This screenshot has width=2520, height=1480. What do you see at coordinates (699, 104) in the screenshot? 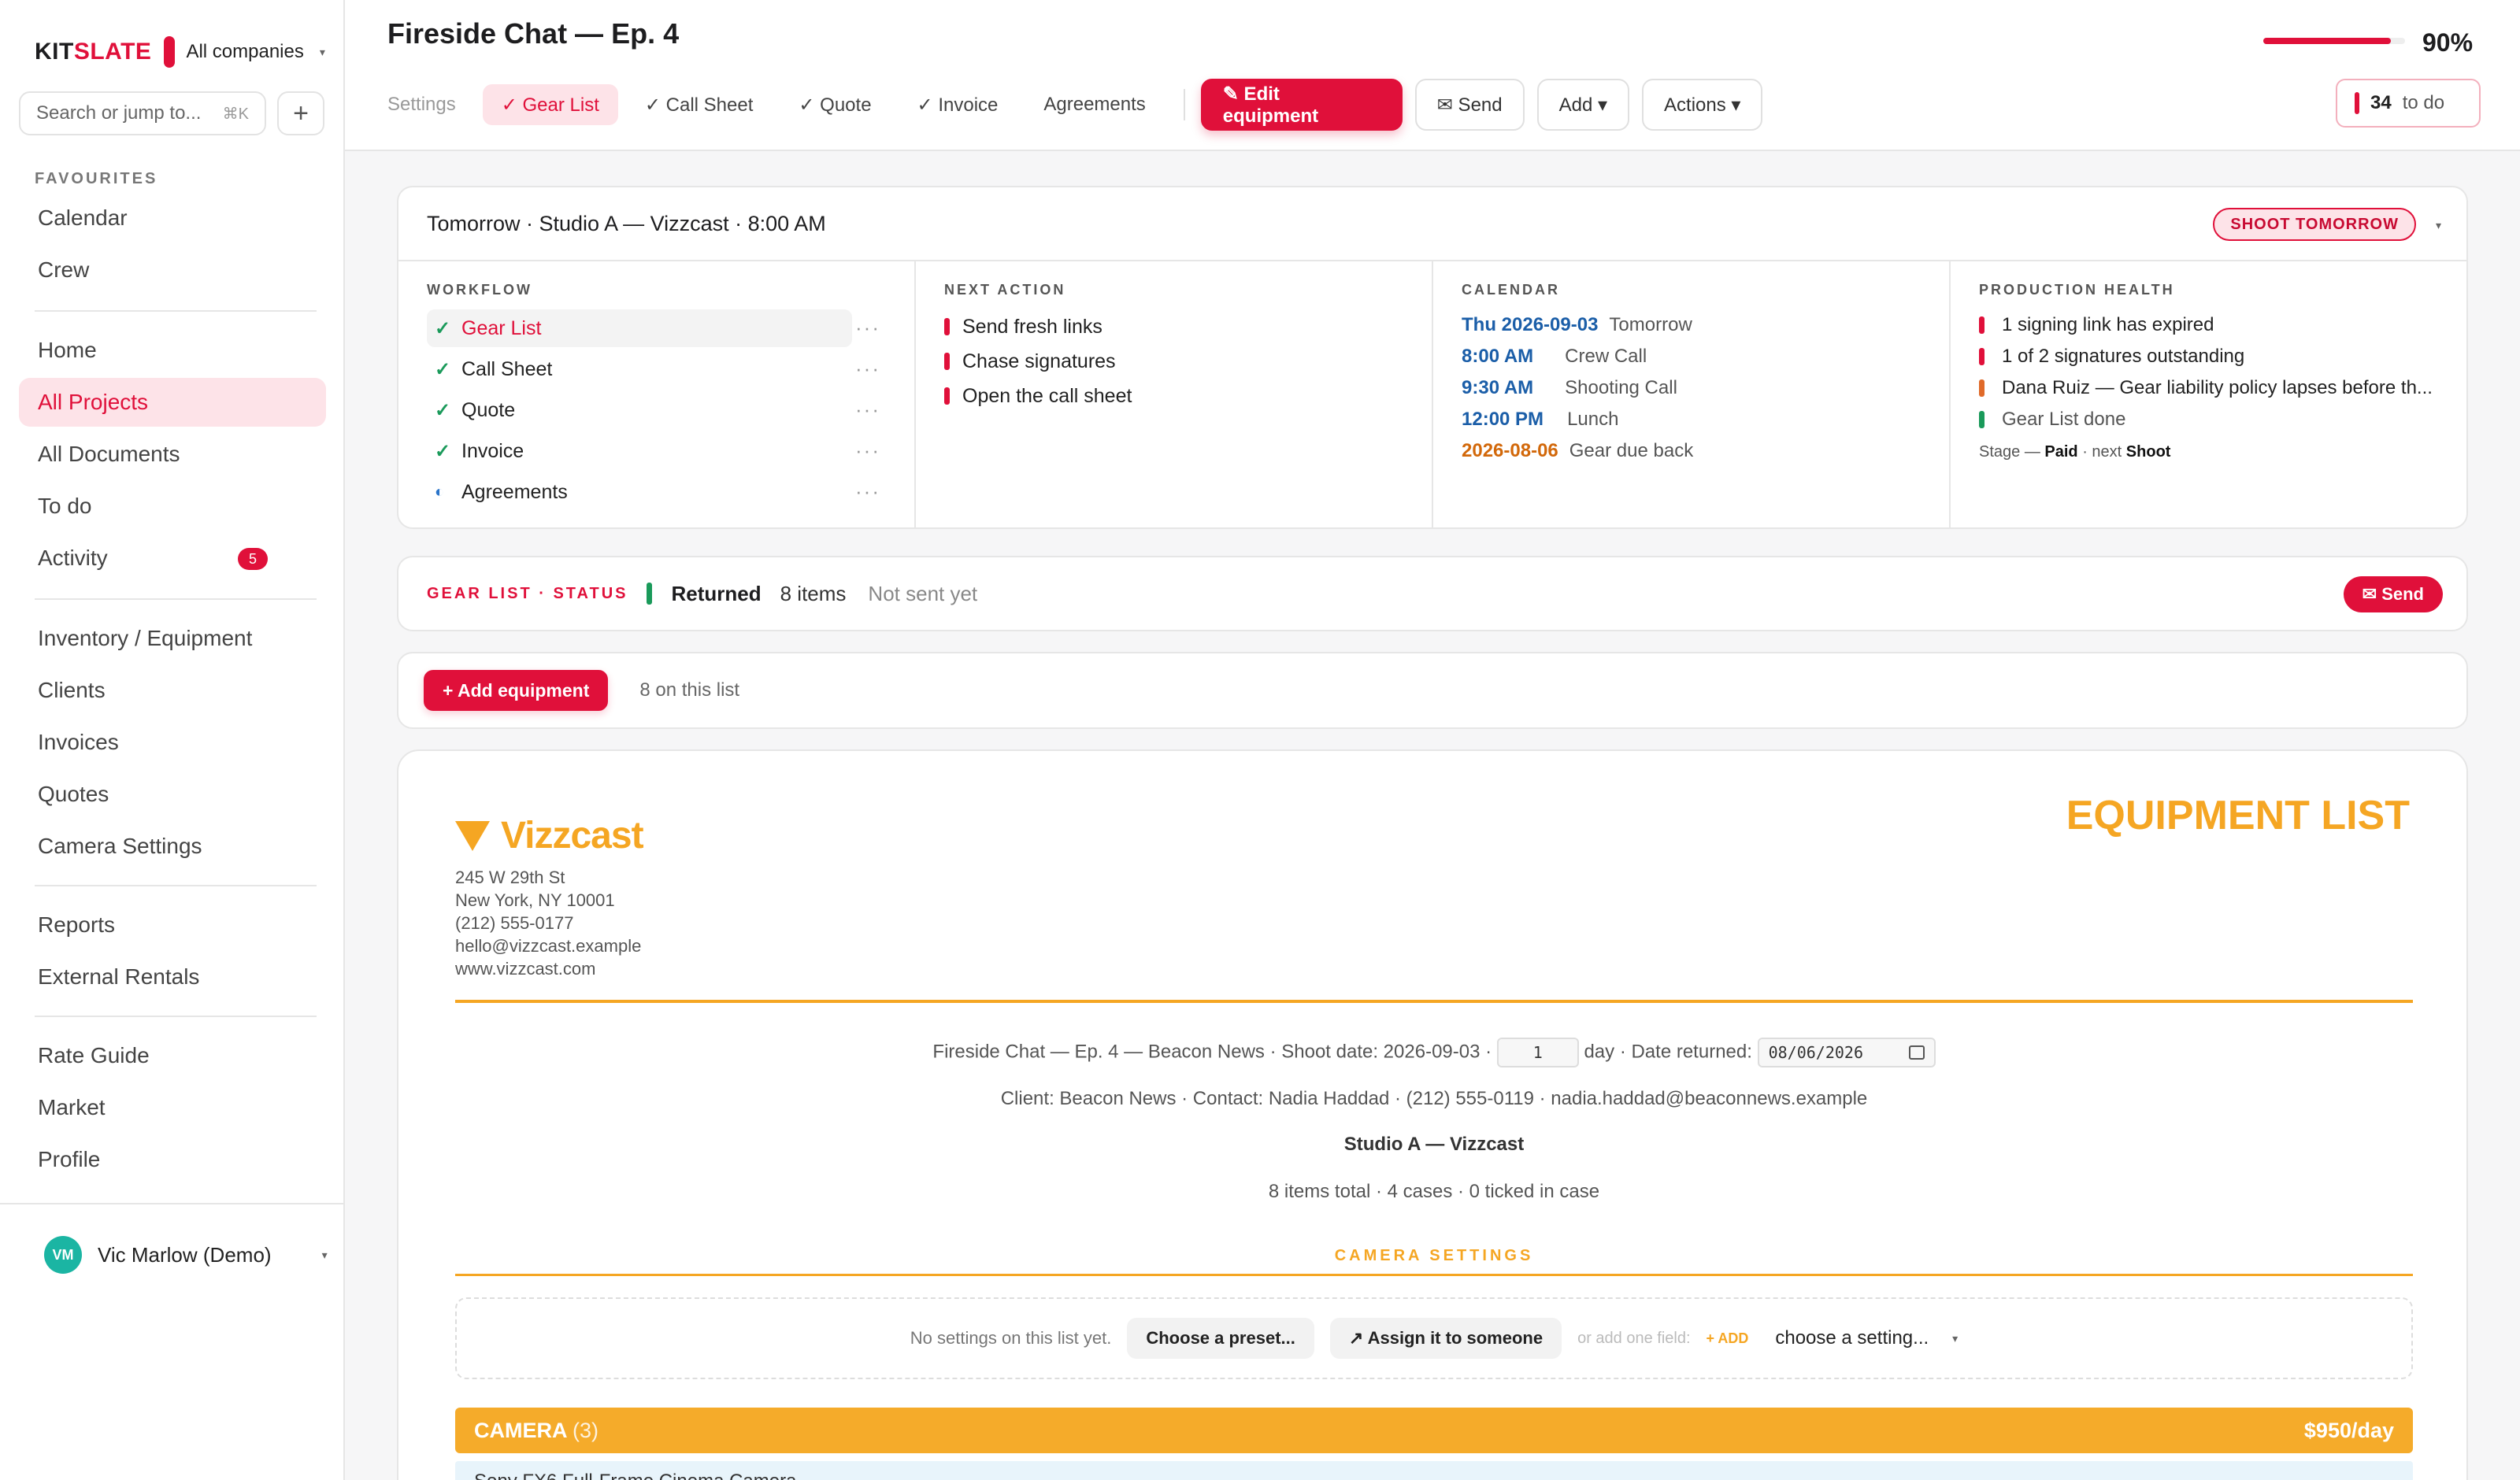
I see `tab-call-sheet: ✓ Call Sheet` at bounding box center [699, 104].